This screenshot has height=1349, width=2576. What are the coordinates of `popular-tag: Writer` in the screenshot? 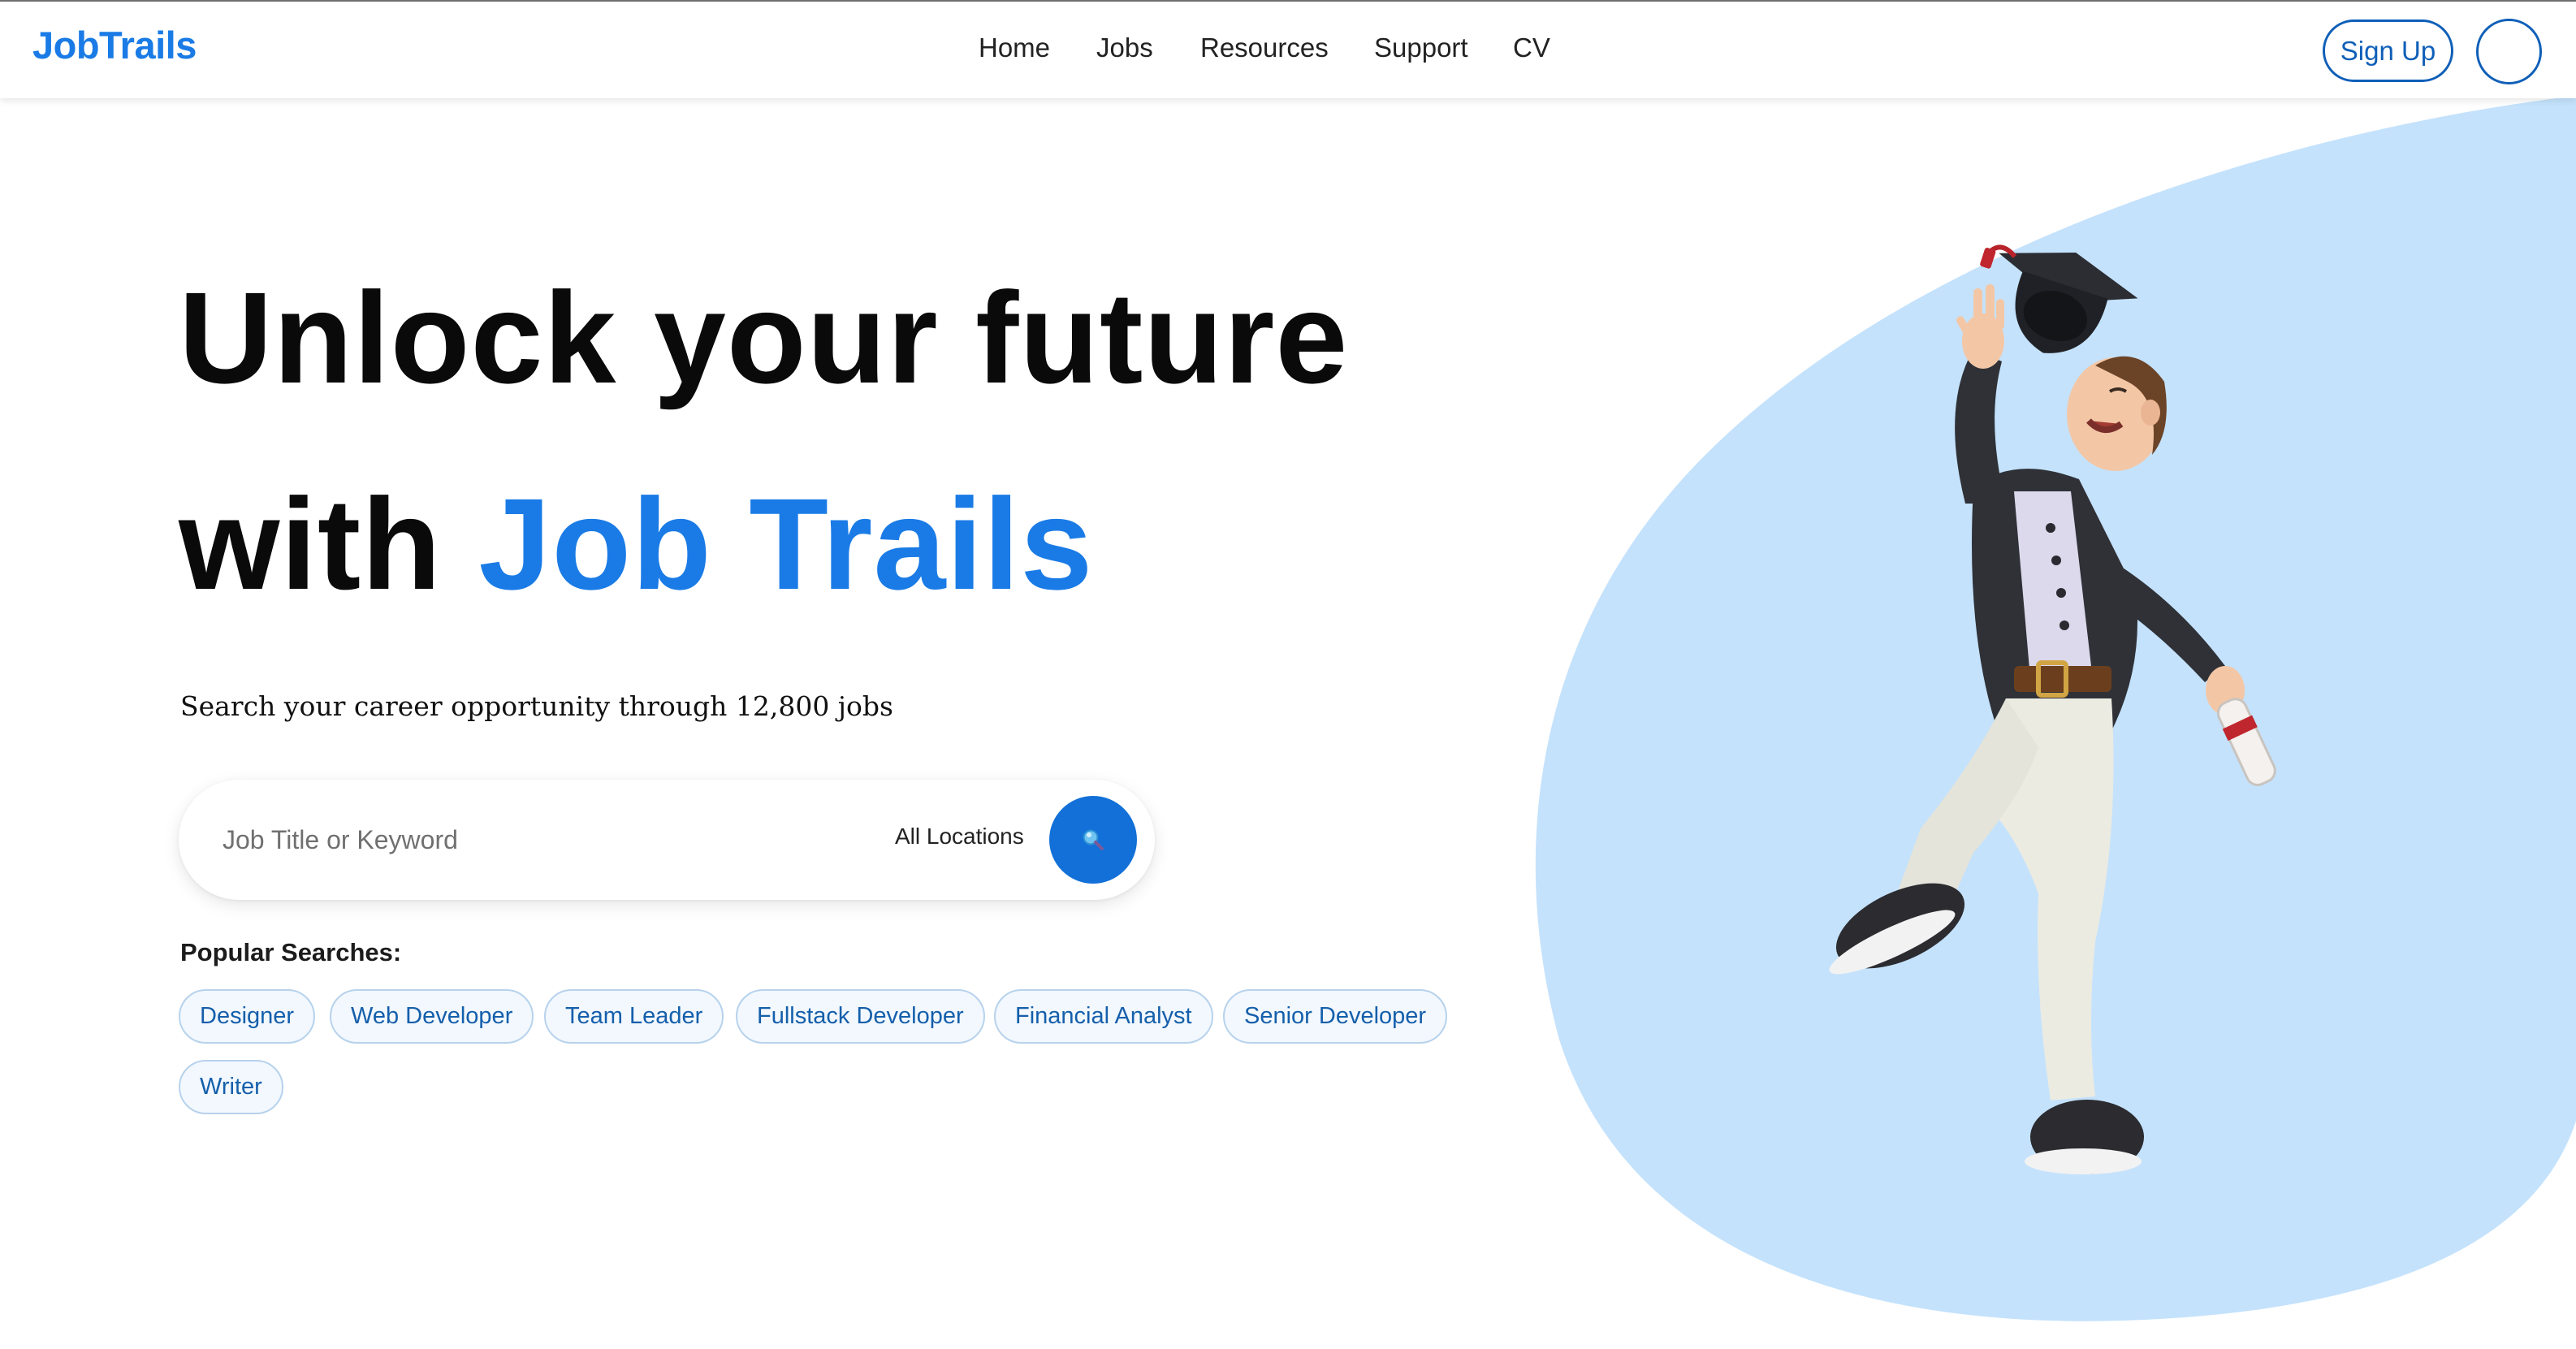 It's located at (231, 1087).